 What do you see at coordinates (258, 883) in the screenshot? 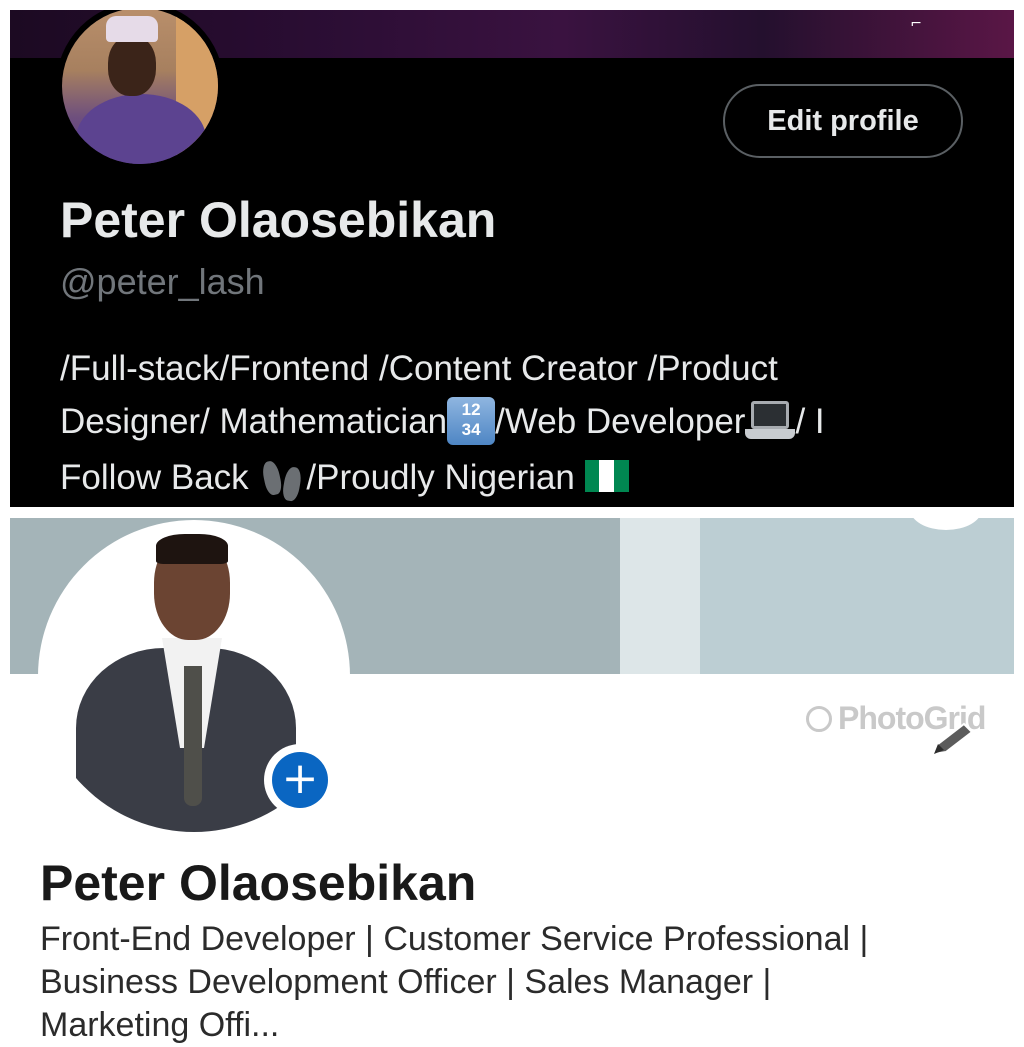
I see `linkedin-profile-name: Peter Olaosebikan` at bounding box center [258, 883].